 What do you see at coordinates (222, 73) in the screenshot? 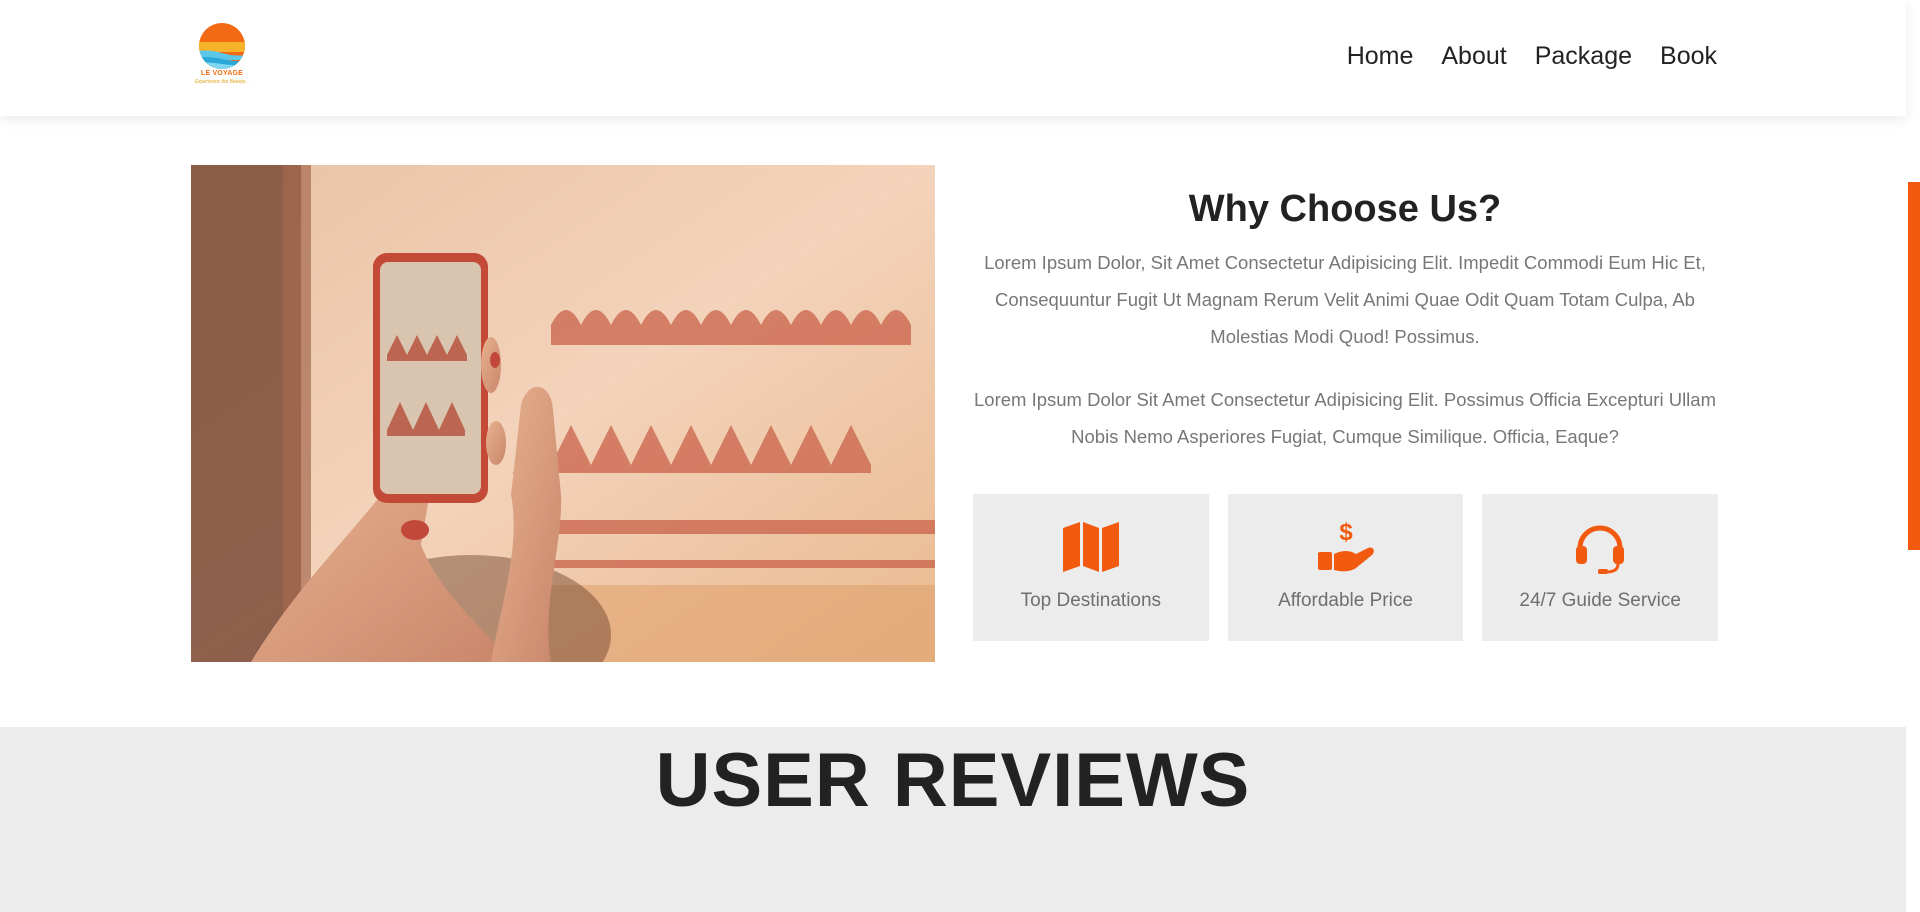
I see `logo-name: LE VOYAGE` at bounding box center [222, 73].